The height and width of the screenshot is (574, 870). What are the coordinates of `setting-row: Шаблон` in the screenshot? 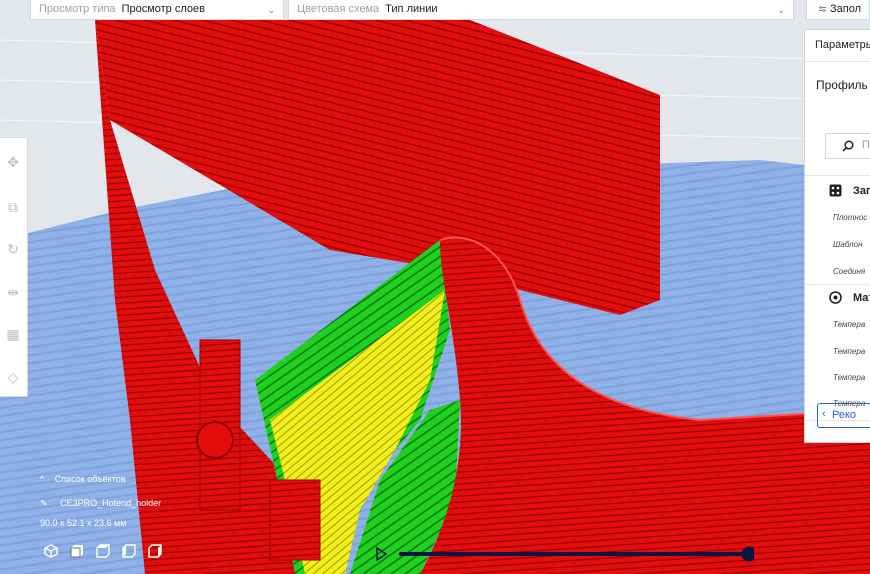 It's located at (848, 244).